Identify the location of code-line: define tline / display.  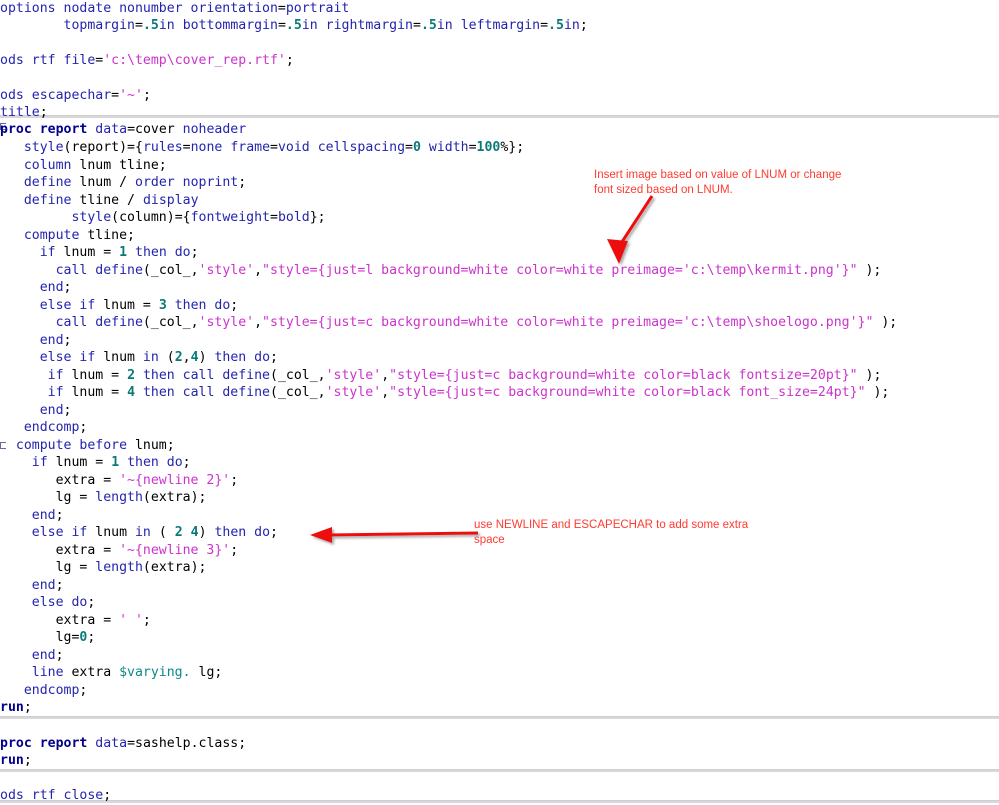
(99, 201).